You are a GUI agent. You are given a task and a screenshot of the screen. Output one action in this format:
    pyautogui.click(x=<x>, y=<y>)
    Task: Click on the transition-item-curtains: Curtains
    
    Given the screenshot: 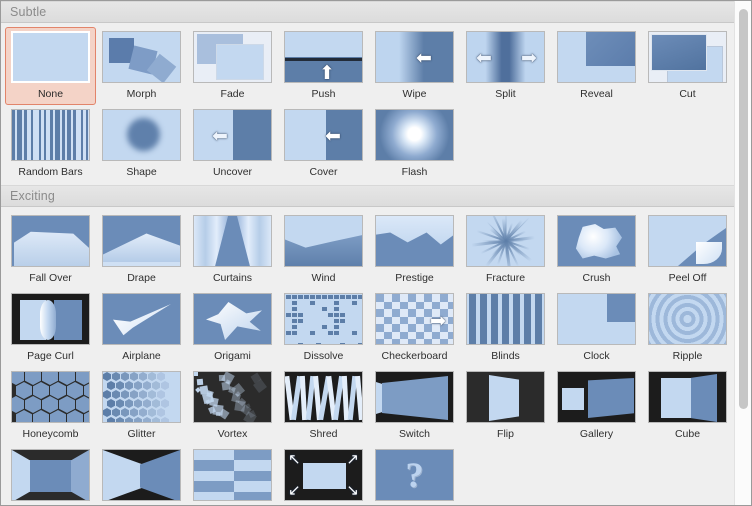 What is the action you would take?
    pyautogui.click(x=232, y=250)
    